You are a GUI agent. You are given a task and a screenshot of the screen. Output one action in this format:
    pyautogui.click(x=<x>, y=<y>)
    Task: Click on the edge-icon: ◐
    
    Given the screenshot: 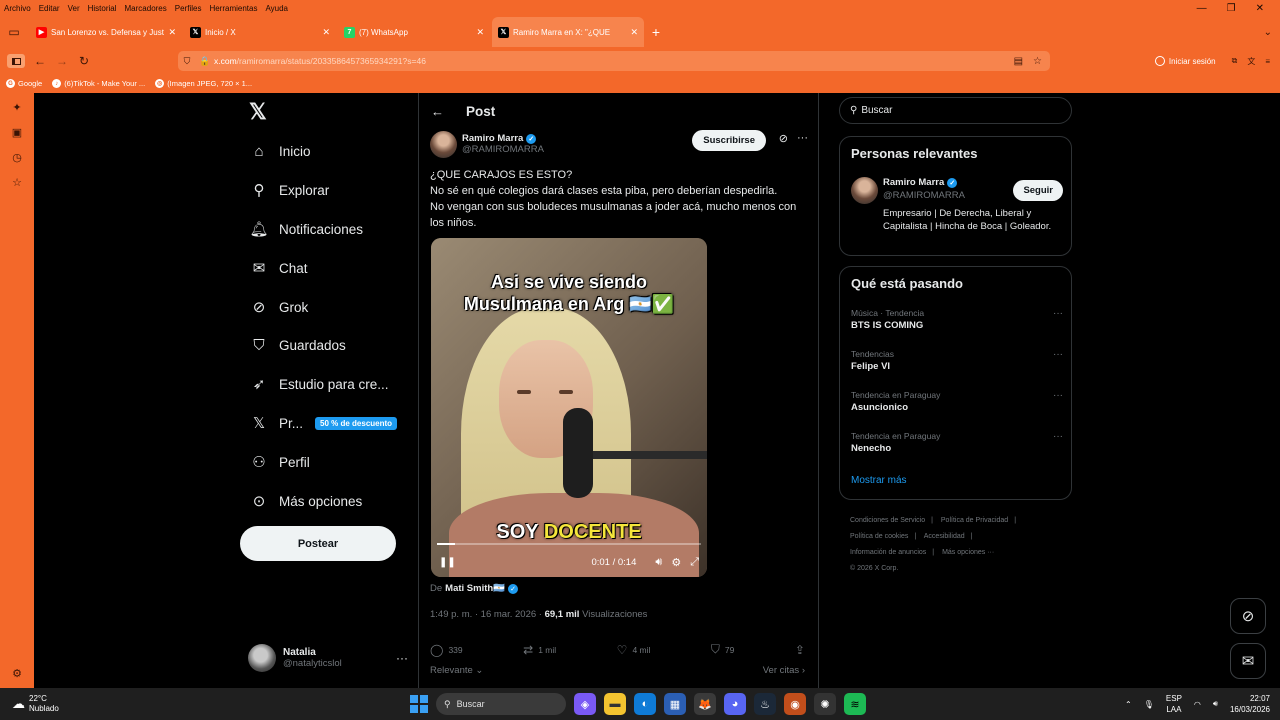 What is the action you would take?
    pyautogui.click(x=645, y=704)
    